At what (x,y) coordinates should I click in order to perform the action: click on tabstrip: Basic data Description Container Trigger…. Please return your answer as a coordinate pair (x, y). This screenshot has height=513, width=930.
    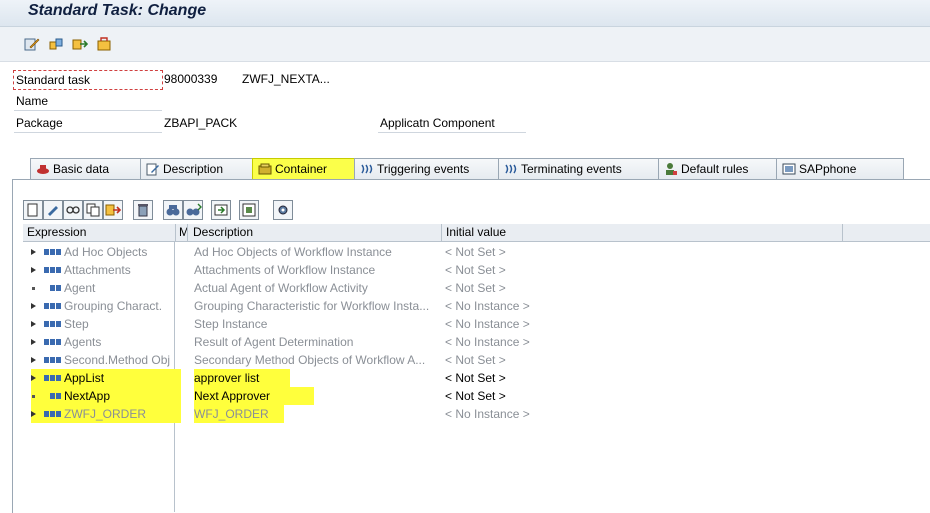
    Looking at the image, I should click on (465, 168).